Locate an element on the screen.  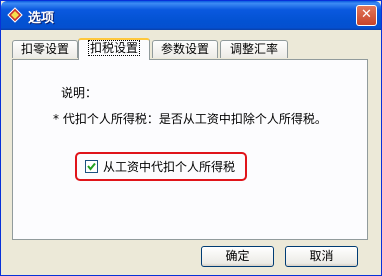
tab-rounding-settings: 扣零设置 is located at coordinates (45, 49).